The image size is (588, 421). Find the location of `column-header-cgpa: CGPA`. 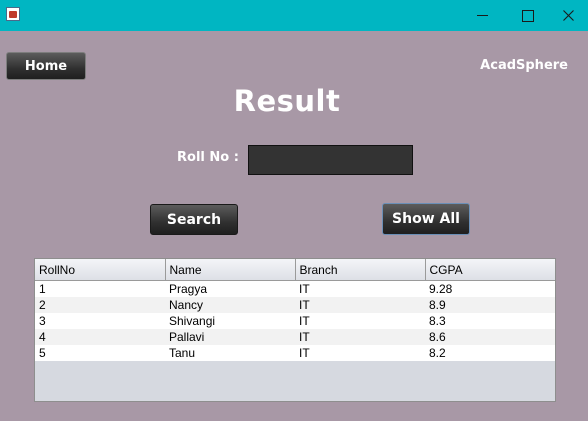

column-header-cgpa: CGPA is located at coordinates (490, 270).